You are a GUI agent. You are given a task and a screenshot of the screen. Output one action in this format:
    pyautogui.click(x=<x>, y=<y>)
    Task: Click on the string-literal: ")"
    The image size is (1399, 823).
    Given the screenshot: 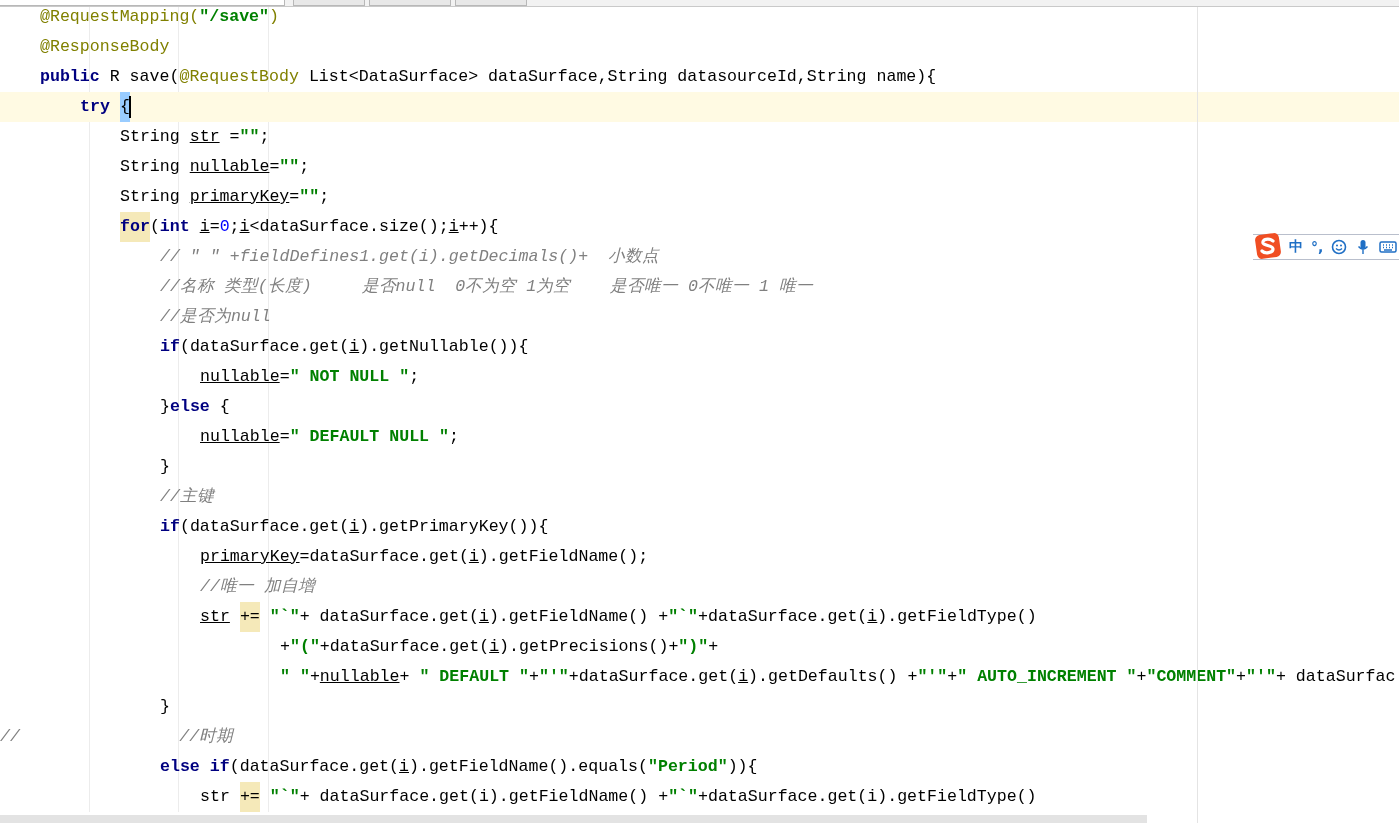 What is the action you would take?
    pyautogui.click(x=693, y=647)
    